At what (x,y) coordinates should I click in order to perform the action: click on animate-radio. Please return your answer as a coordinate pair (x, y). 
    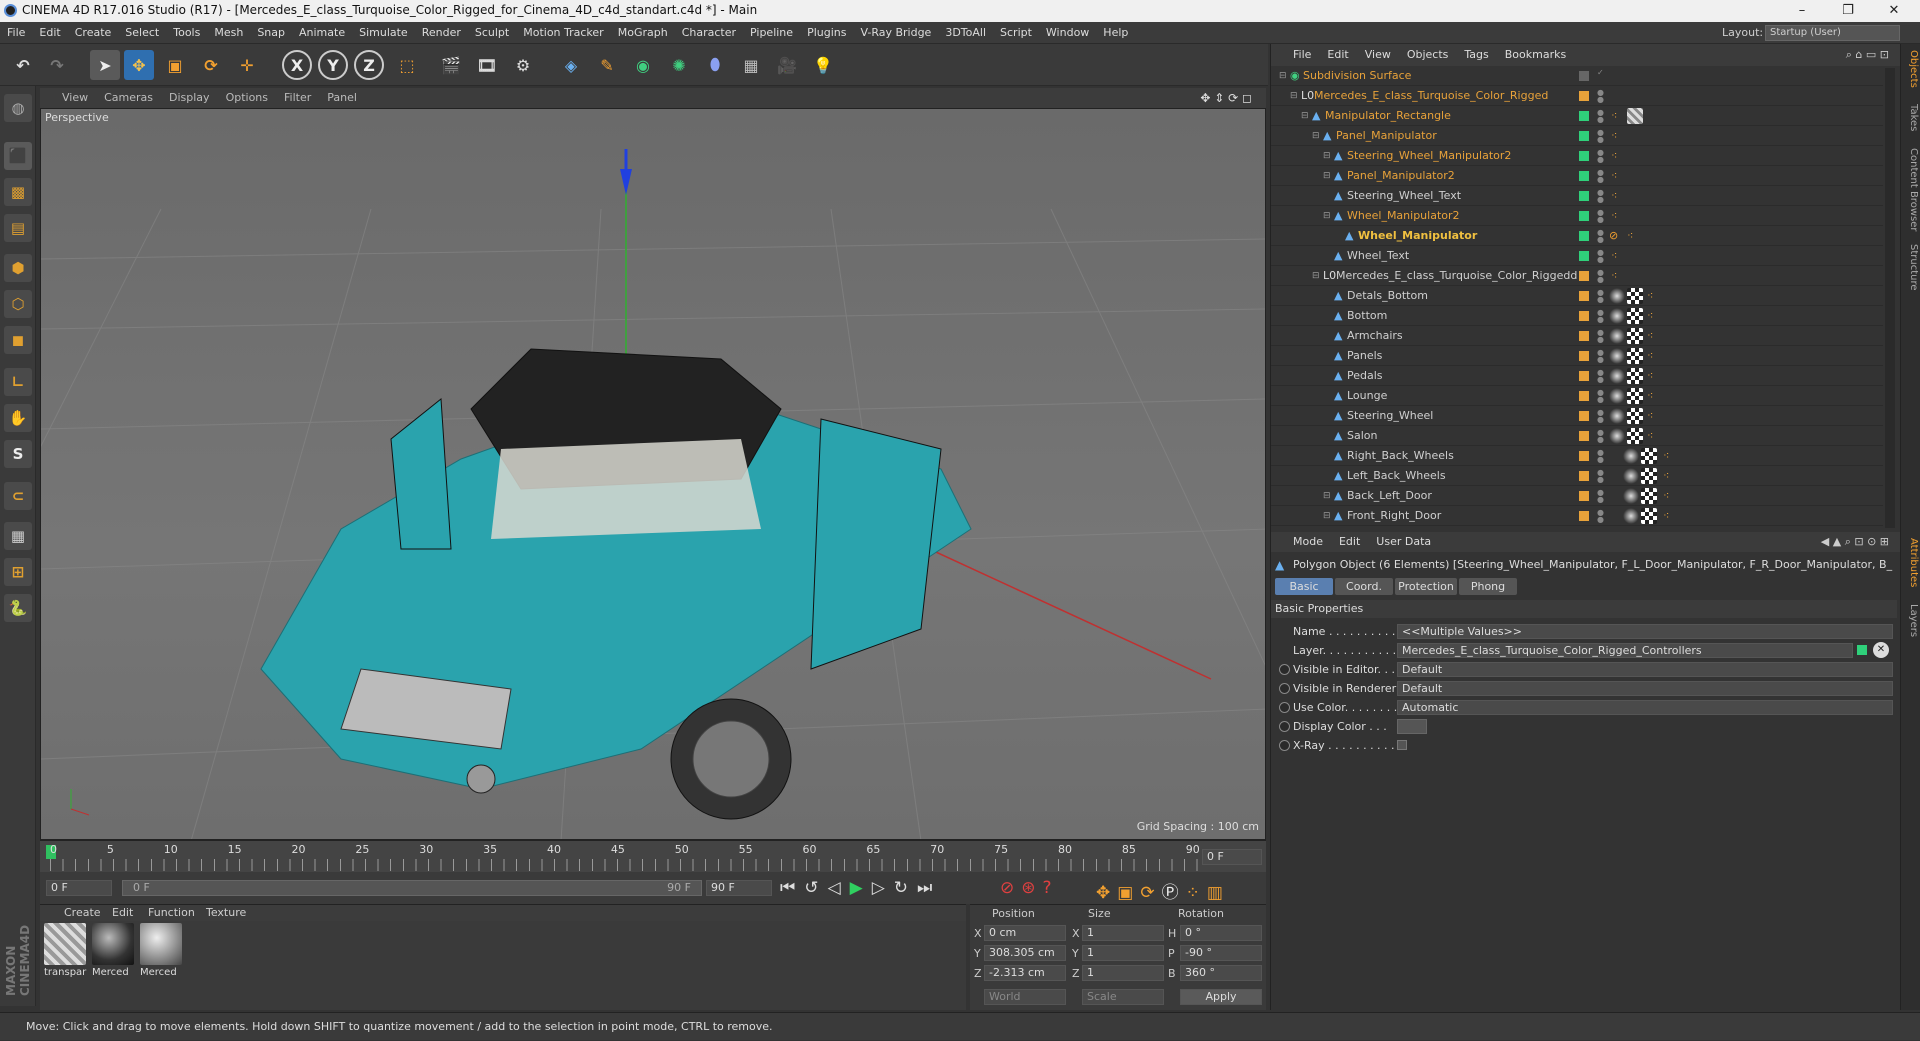
    Looking at the image, I should click on (1284, 745).